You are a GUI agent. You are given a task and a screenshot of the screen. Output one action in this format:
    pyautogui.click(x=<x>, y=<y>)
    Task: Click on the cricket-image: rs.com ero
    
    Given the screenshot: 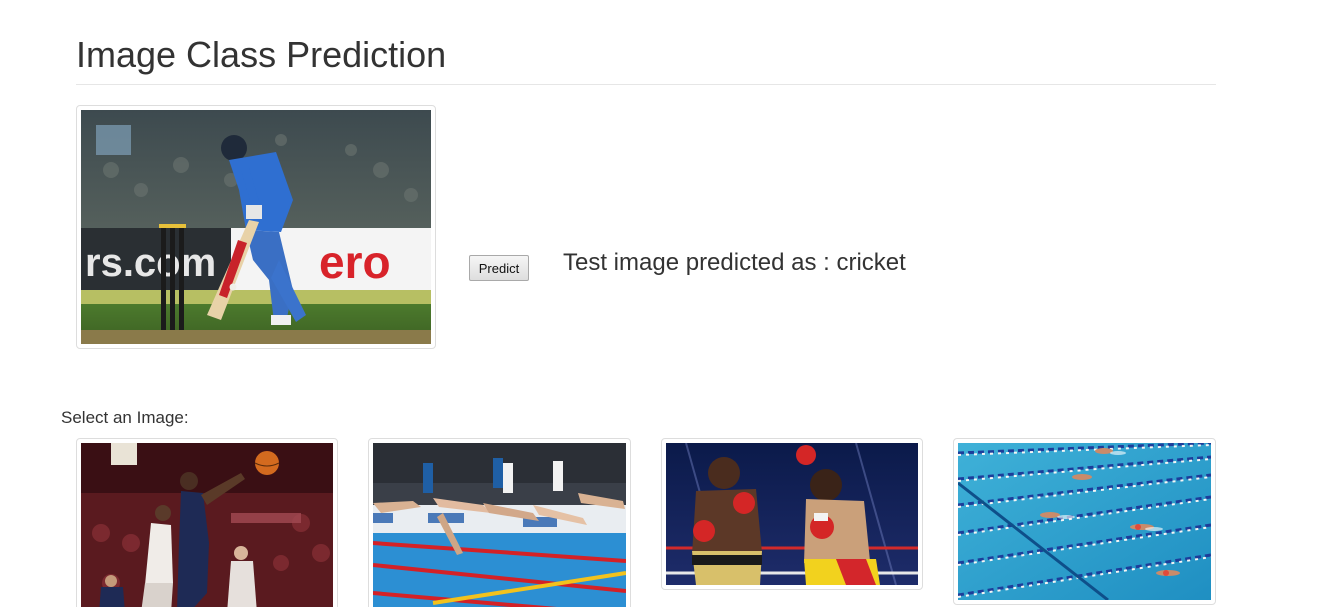 What is the action you would take?
    pyautogui.click(x=256, y=227)
    